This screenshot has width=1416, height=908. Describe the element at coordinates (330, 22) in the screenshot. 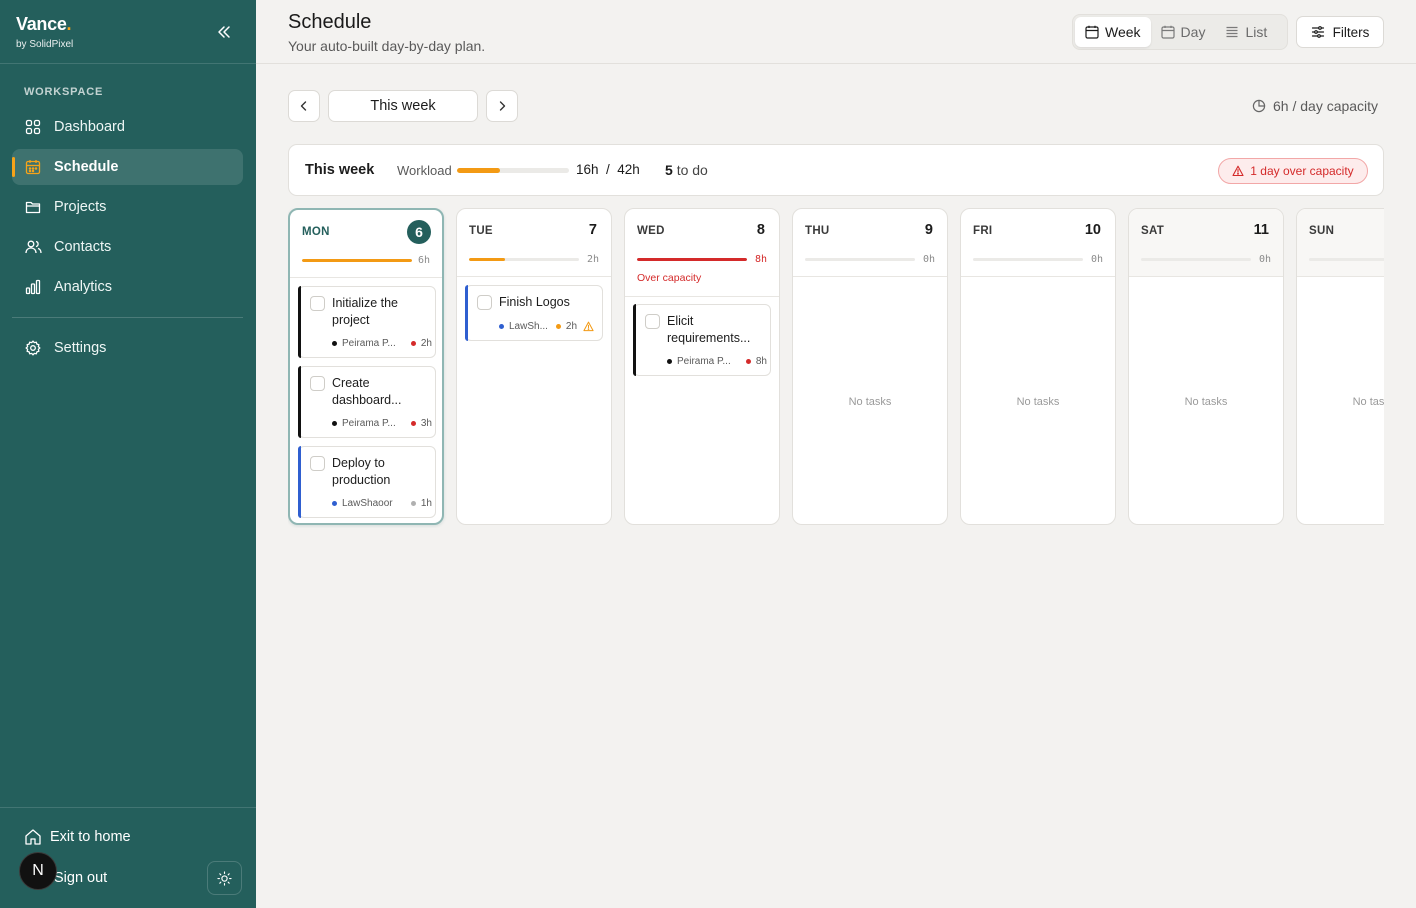

I see `page-title: Schedule` at that location.